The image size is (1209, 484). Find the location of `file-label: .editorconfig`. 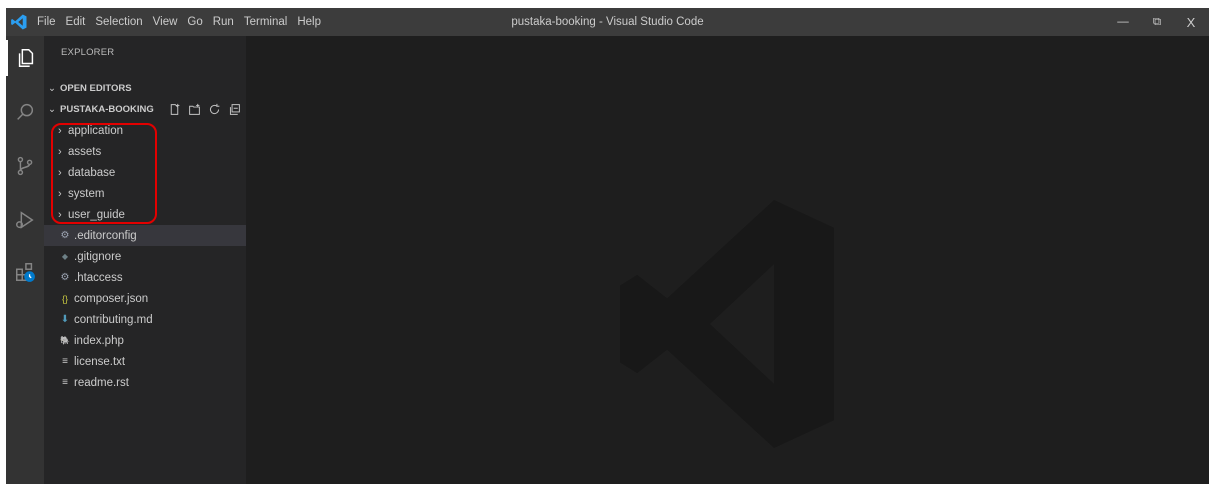

file-label: .editorconfig is located at coordinates (105, 235).